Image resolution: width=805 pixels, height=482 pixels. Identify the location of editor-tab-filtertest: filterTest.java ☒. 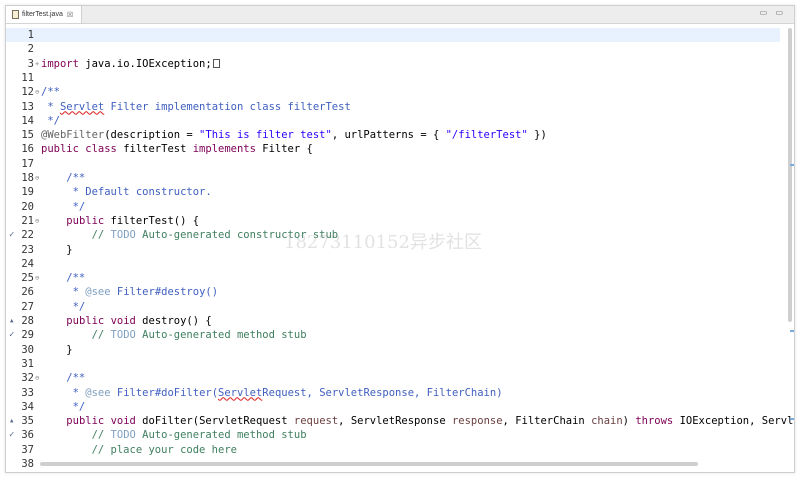
(44, 14).